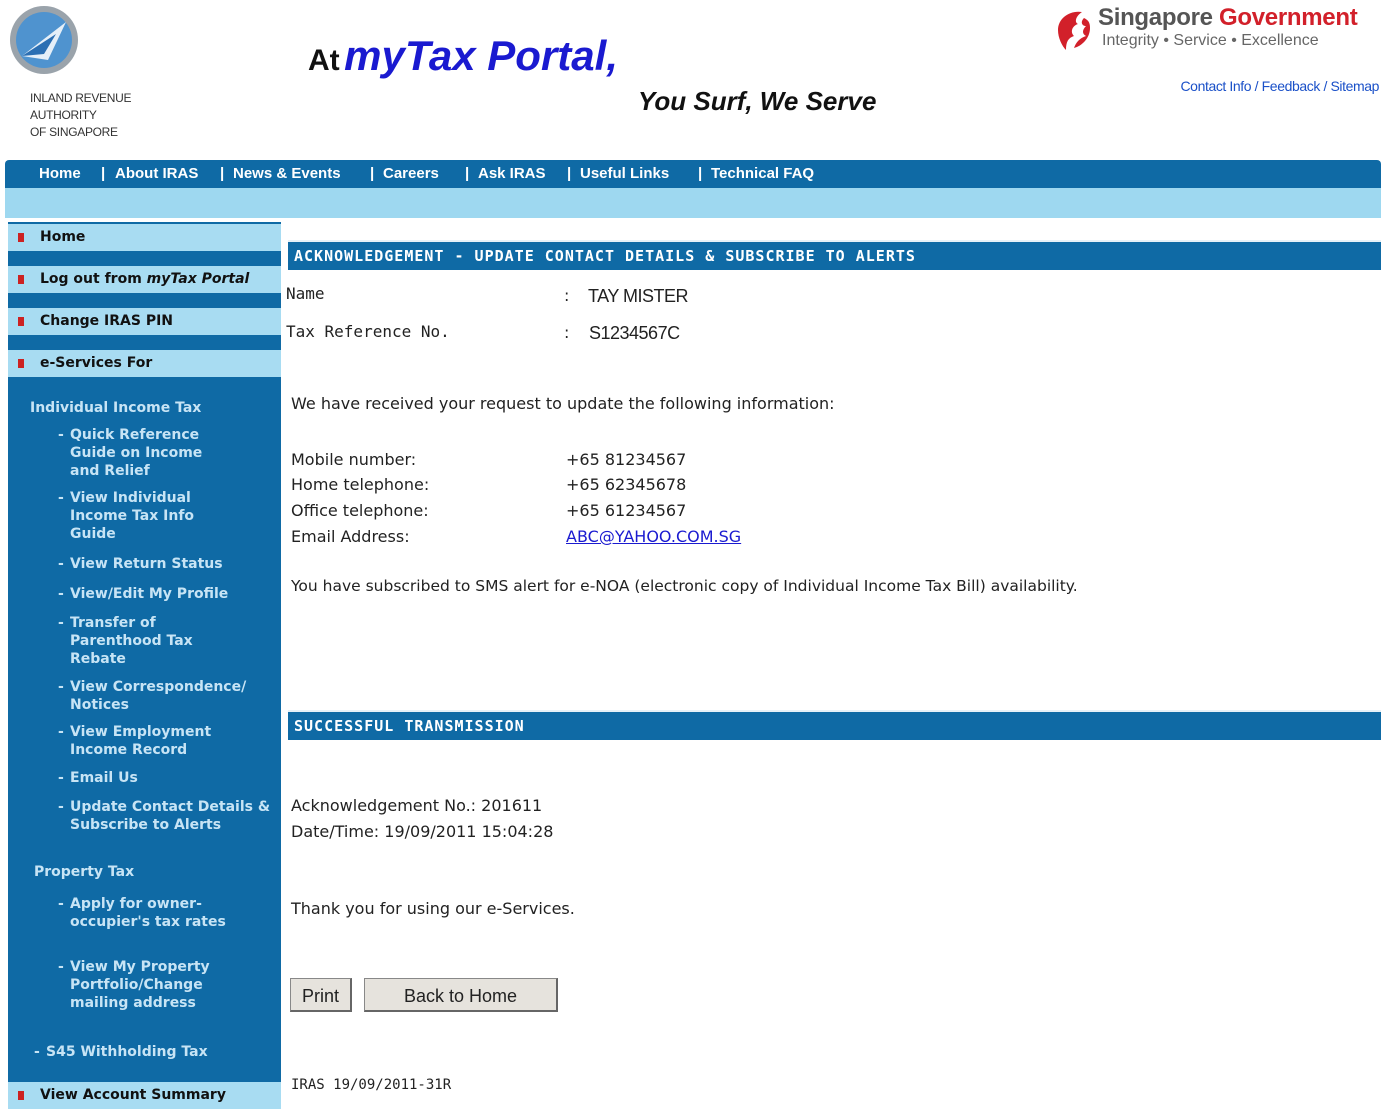 The width and height of the screenshot is (1381, 1109). What do you see at coordinates (461, 995) in the screenshot?
I see `back-to-home-button: Back to Home` at bounding box center [461, 995].